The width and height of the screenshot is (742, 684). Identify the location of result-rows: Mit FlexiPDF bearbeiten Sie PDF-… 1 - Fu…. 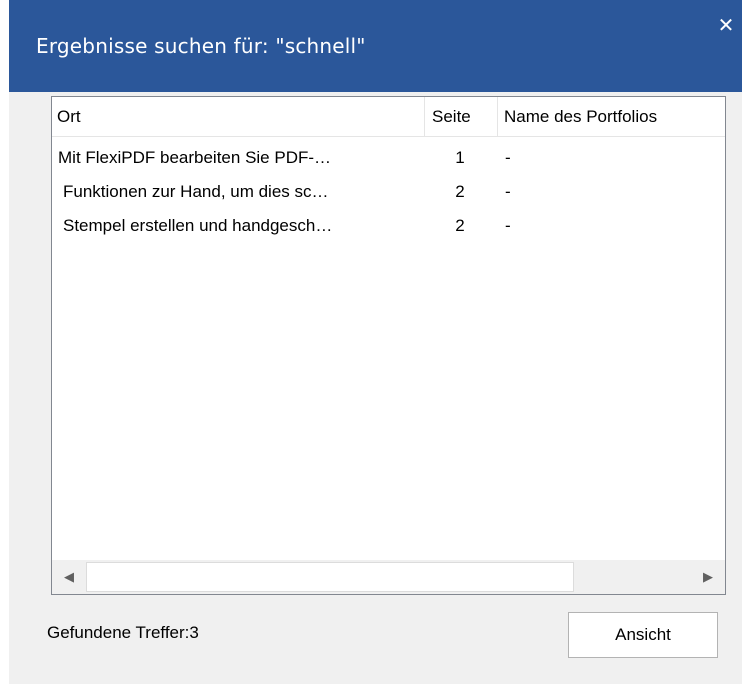
(388, 195).